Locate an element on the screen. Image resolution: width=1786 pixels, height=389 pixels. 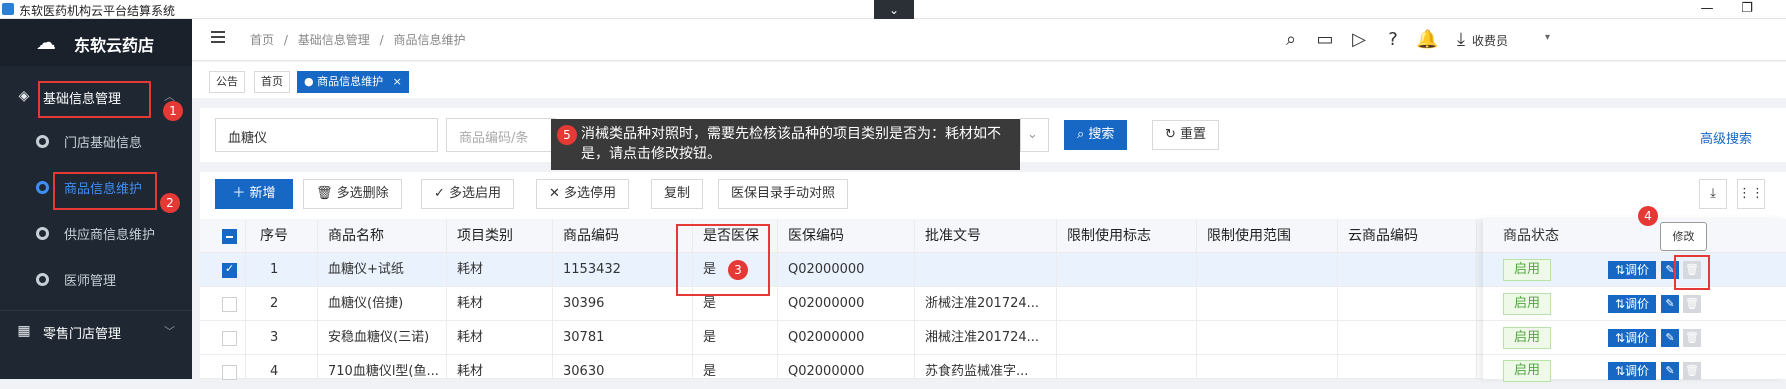
select-all-checkbox is located at coordinates (229, 236).